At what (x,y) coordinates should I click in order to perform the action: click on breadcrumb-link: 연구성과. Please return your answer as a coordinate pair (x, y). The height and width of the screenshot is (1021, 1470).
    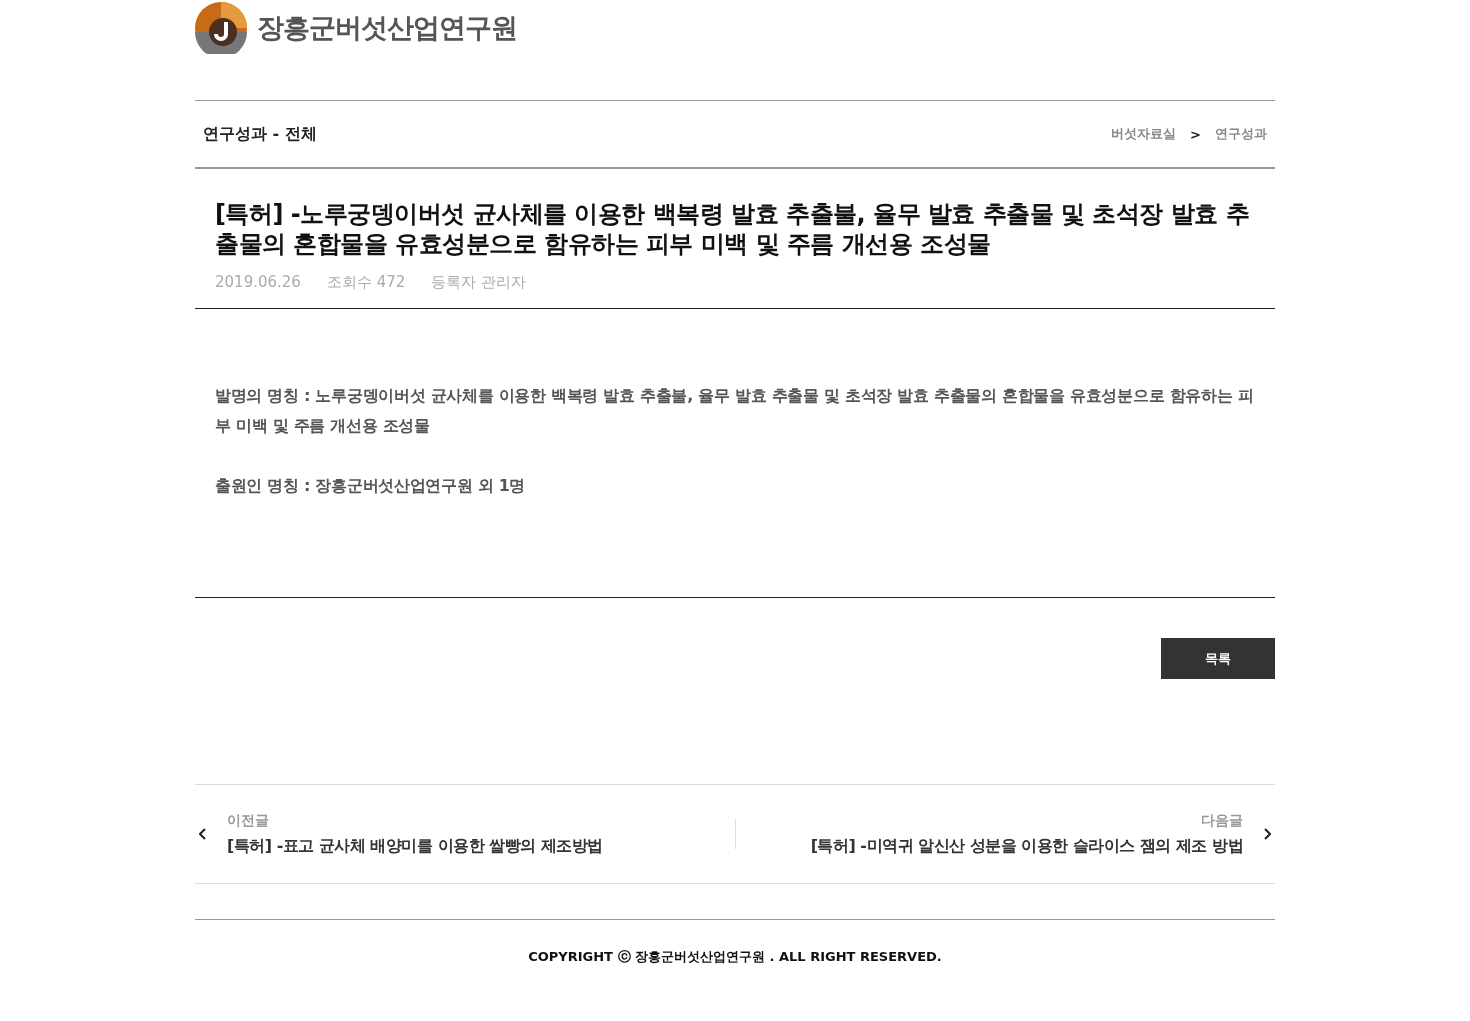
    Looking at the image, I should click on (1241, 134).